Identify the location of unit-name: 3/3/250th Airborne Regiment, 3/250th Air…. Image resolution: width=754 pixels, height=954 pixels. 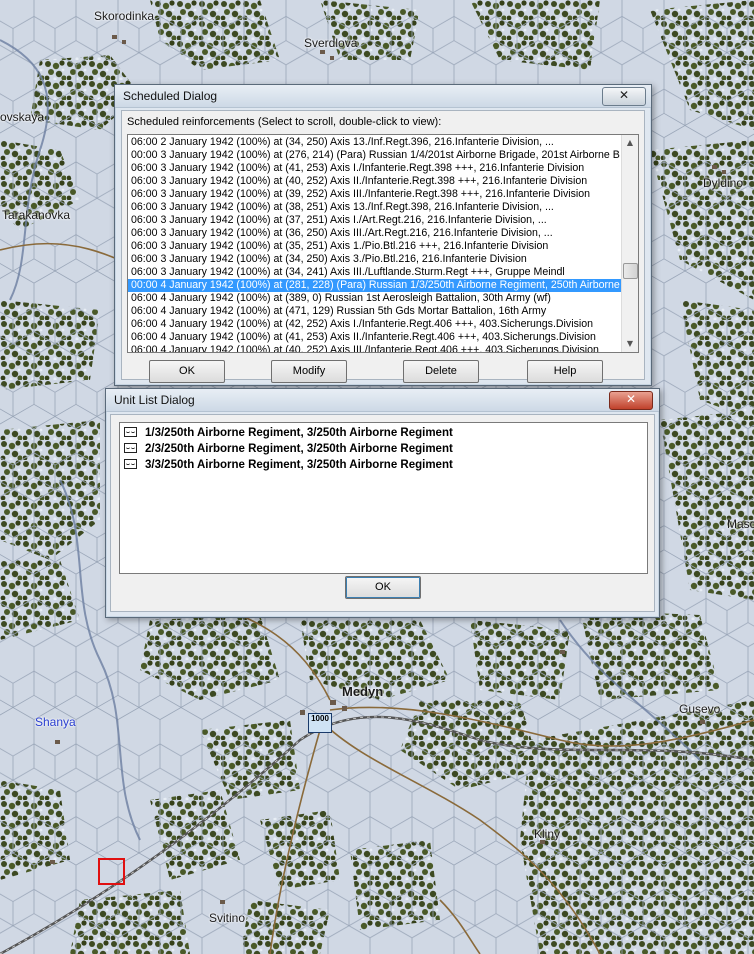
(299, 465).